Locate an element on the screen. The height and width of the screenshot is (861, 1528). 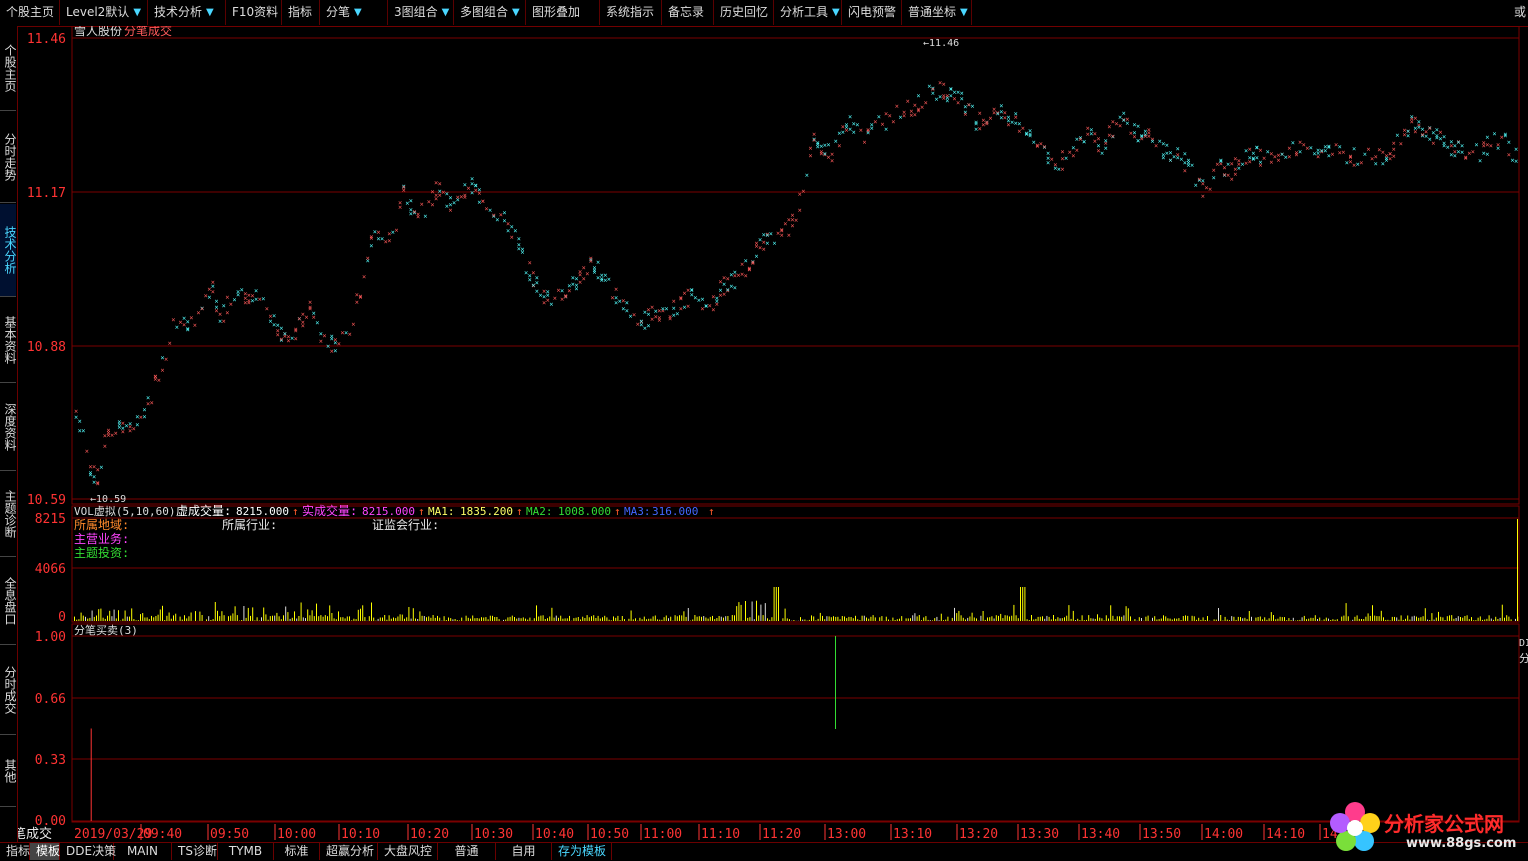
toolbar-item-0: 个股主页 is located at coordinates (30, 12).